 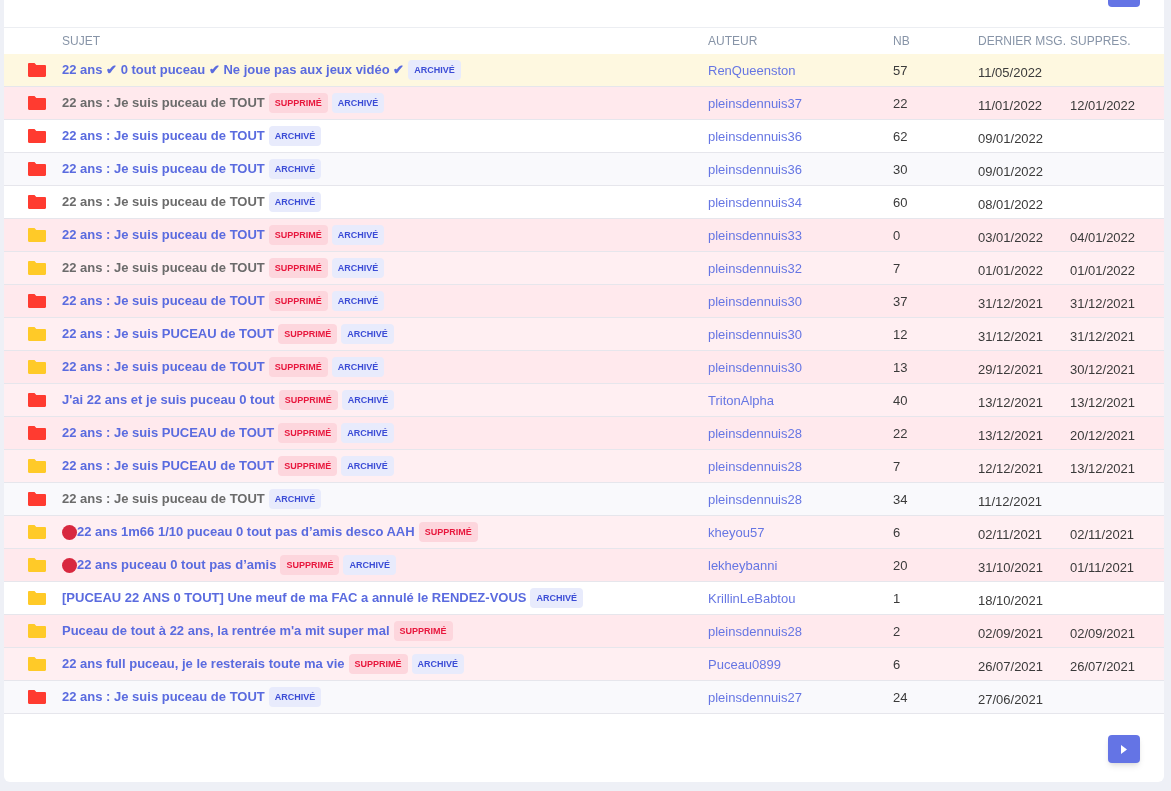 I want to click on last-message-date: 11/12/2021, so click(x=1010, y=501).